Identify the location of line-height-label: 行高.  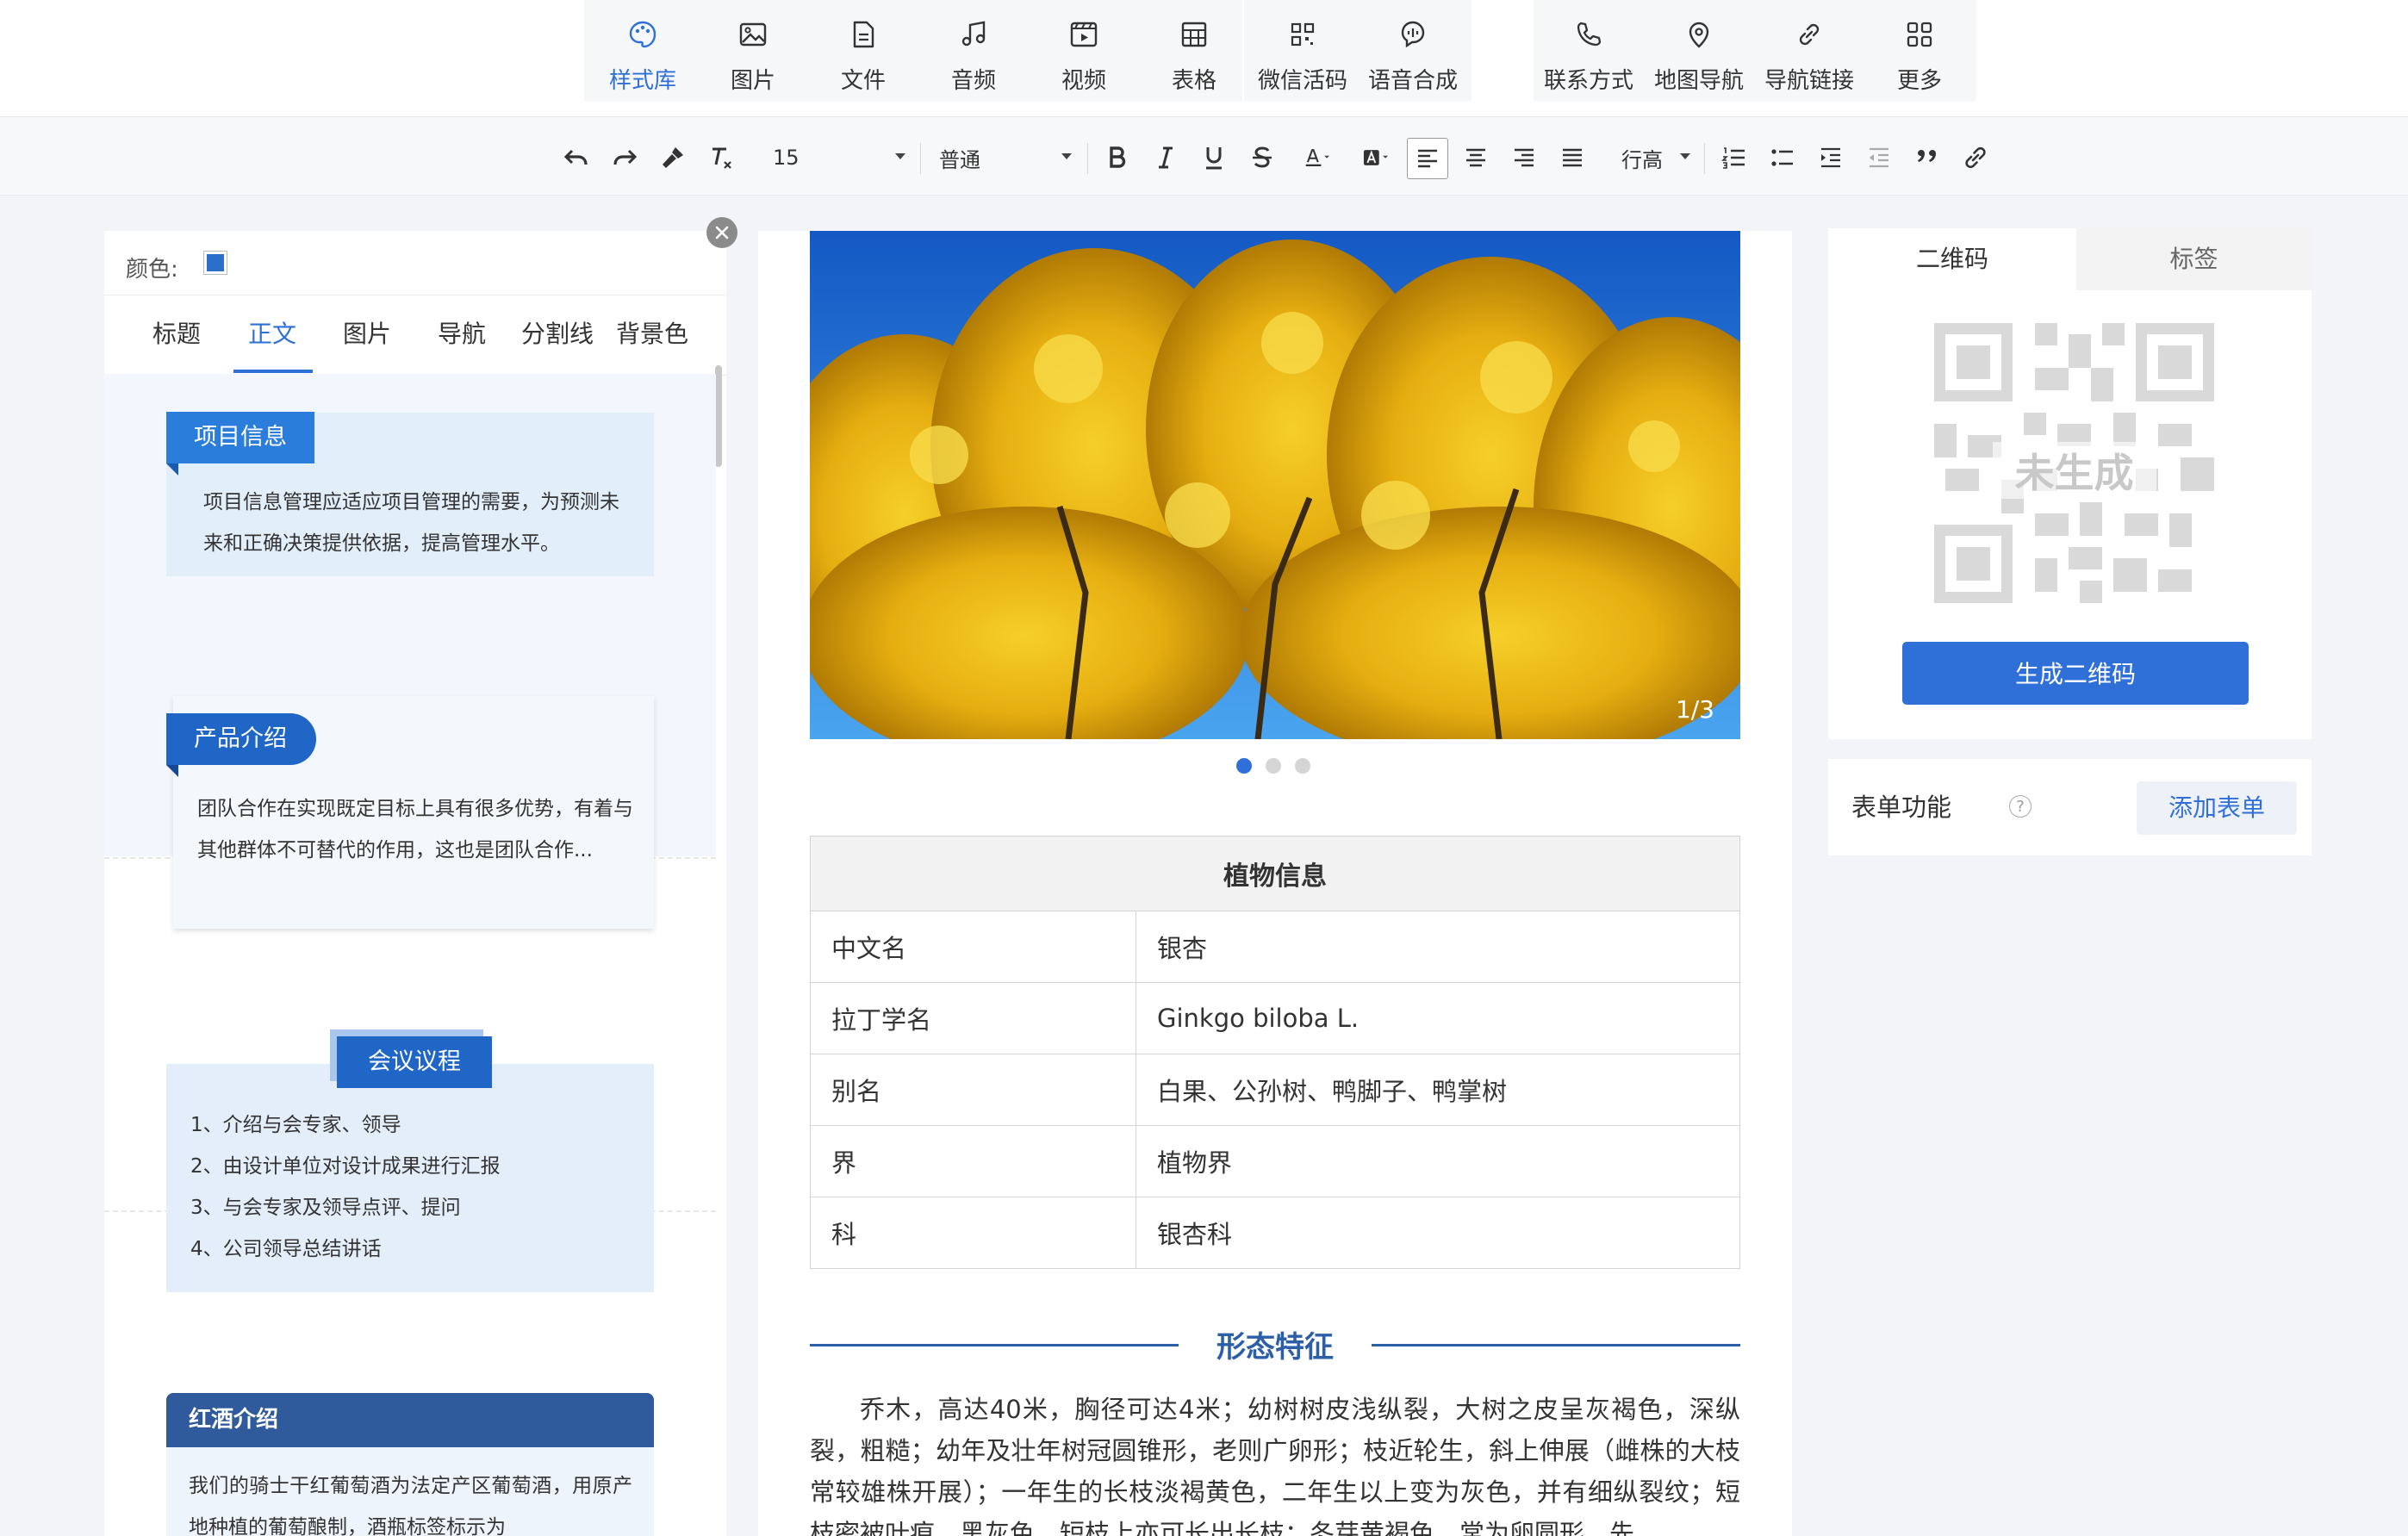
(1642, 159).